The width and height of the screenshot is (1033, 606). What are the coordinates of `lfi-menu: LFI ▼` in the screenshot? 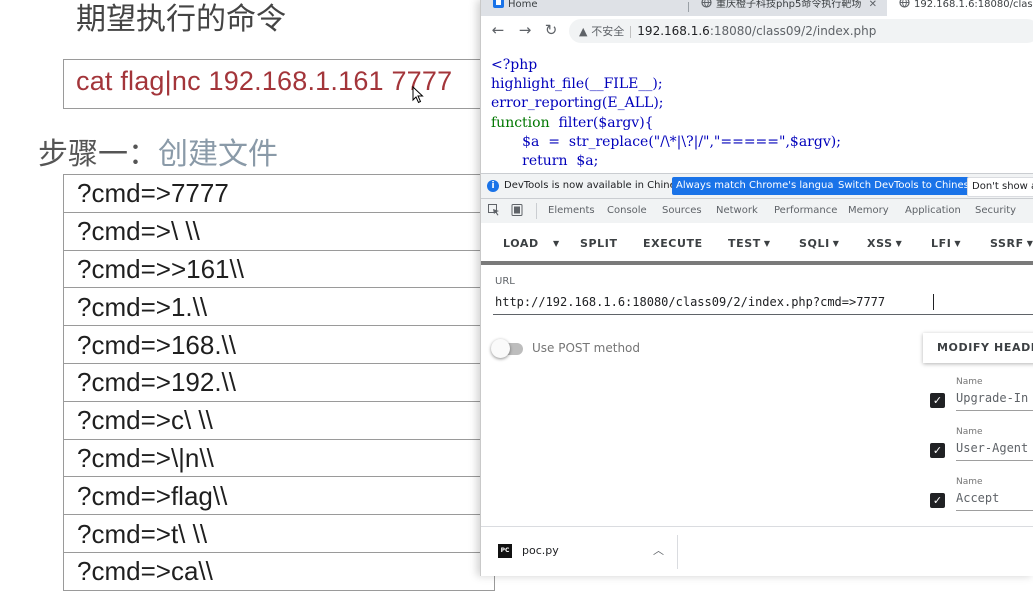 It's located at (946, 243).